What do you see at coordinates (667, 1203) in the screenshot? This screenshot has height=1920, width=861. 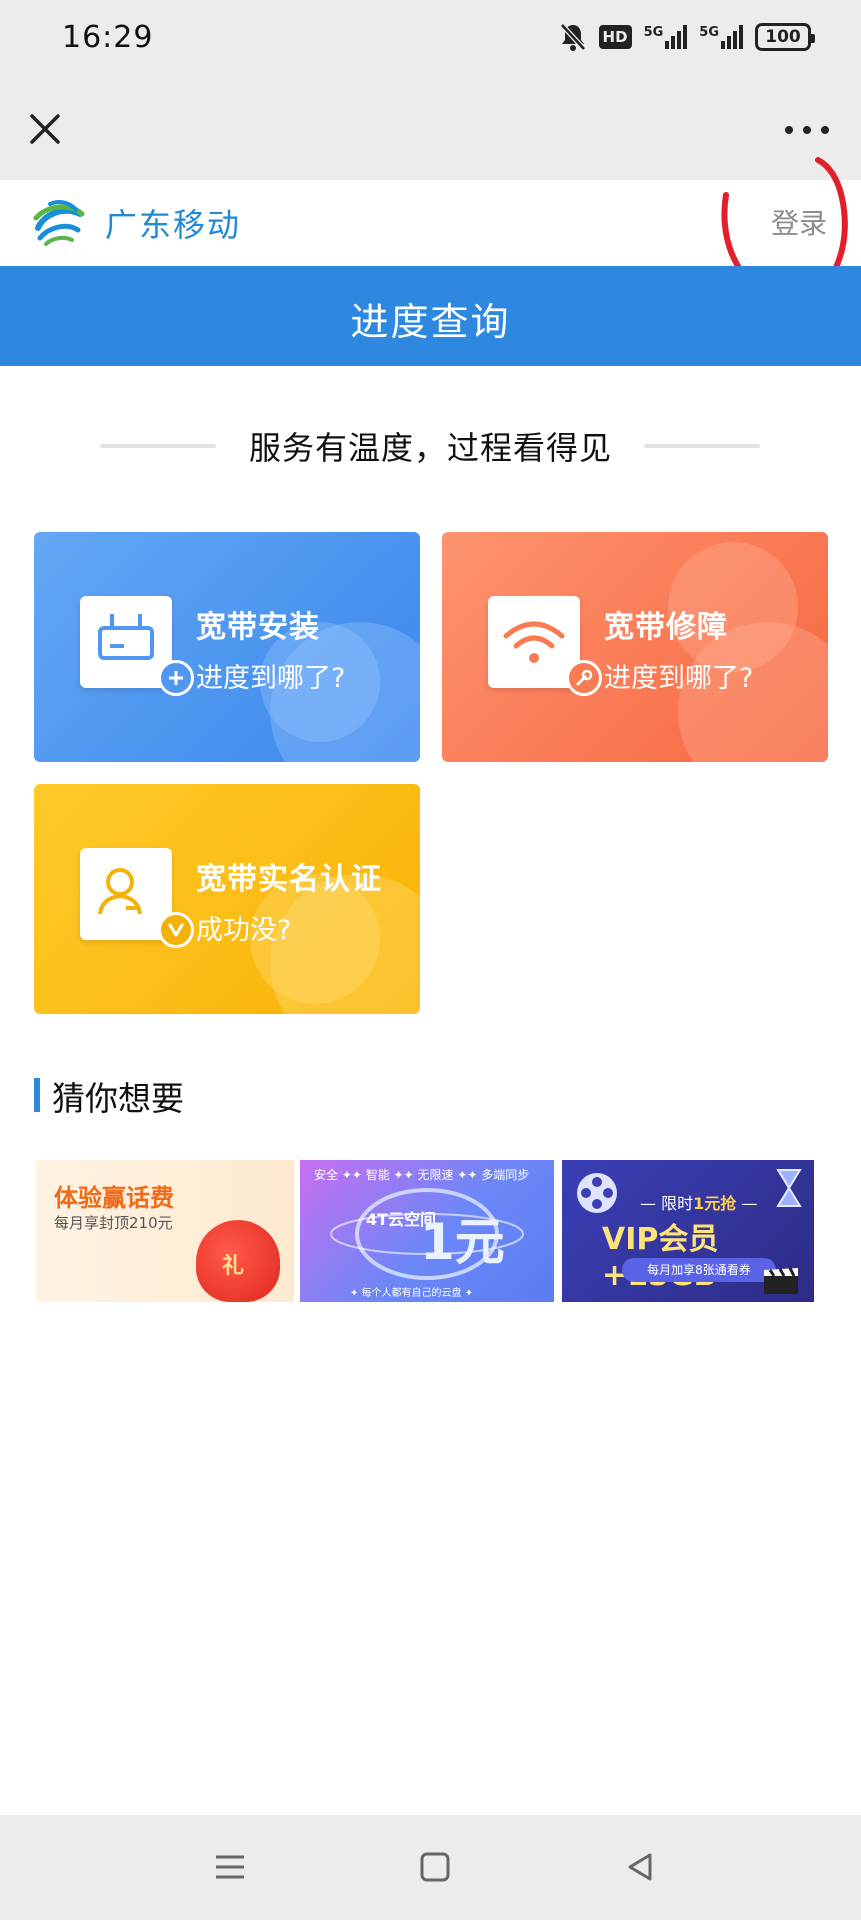 I see `promo-prefix: — 限时` at bounding box center [667, 1203].